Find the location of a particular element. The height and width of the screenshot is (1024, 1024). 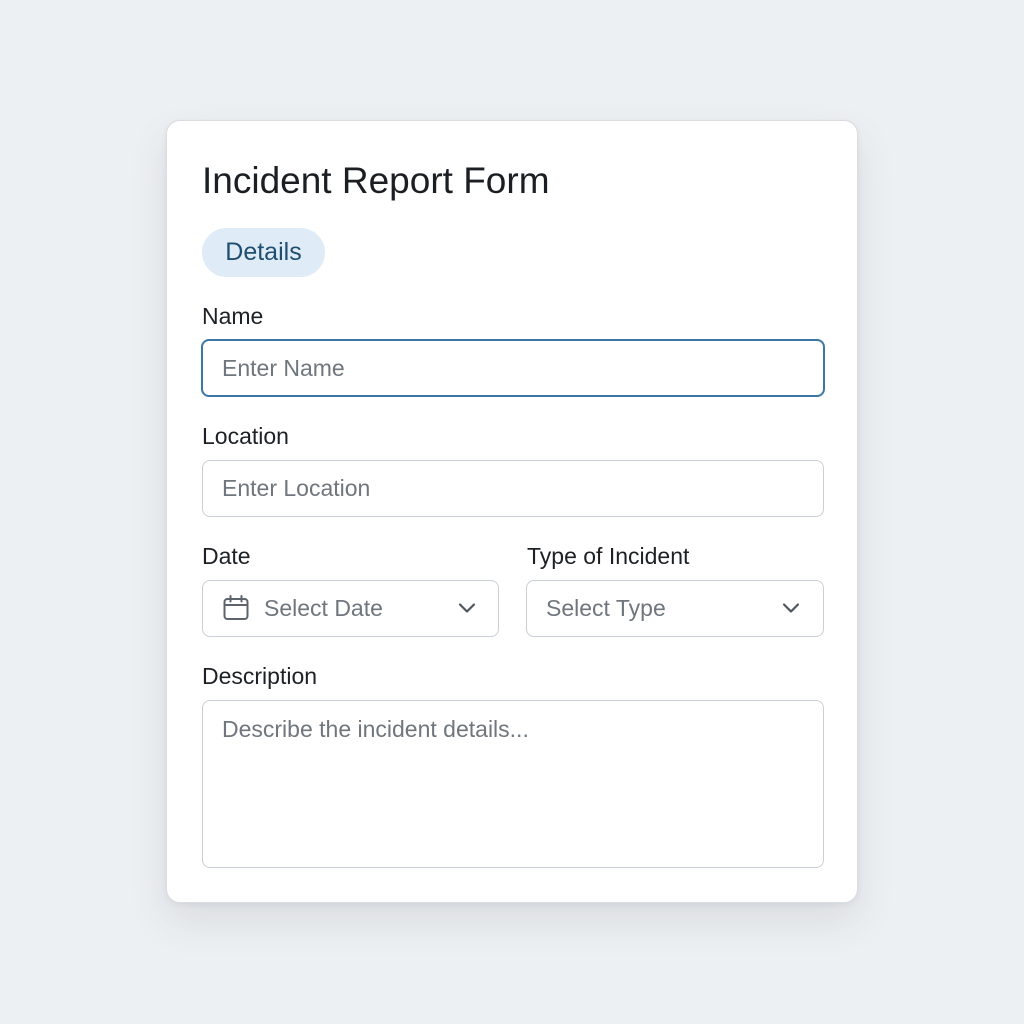

calendar-icon is located at coordinates (236, 607).